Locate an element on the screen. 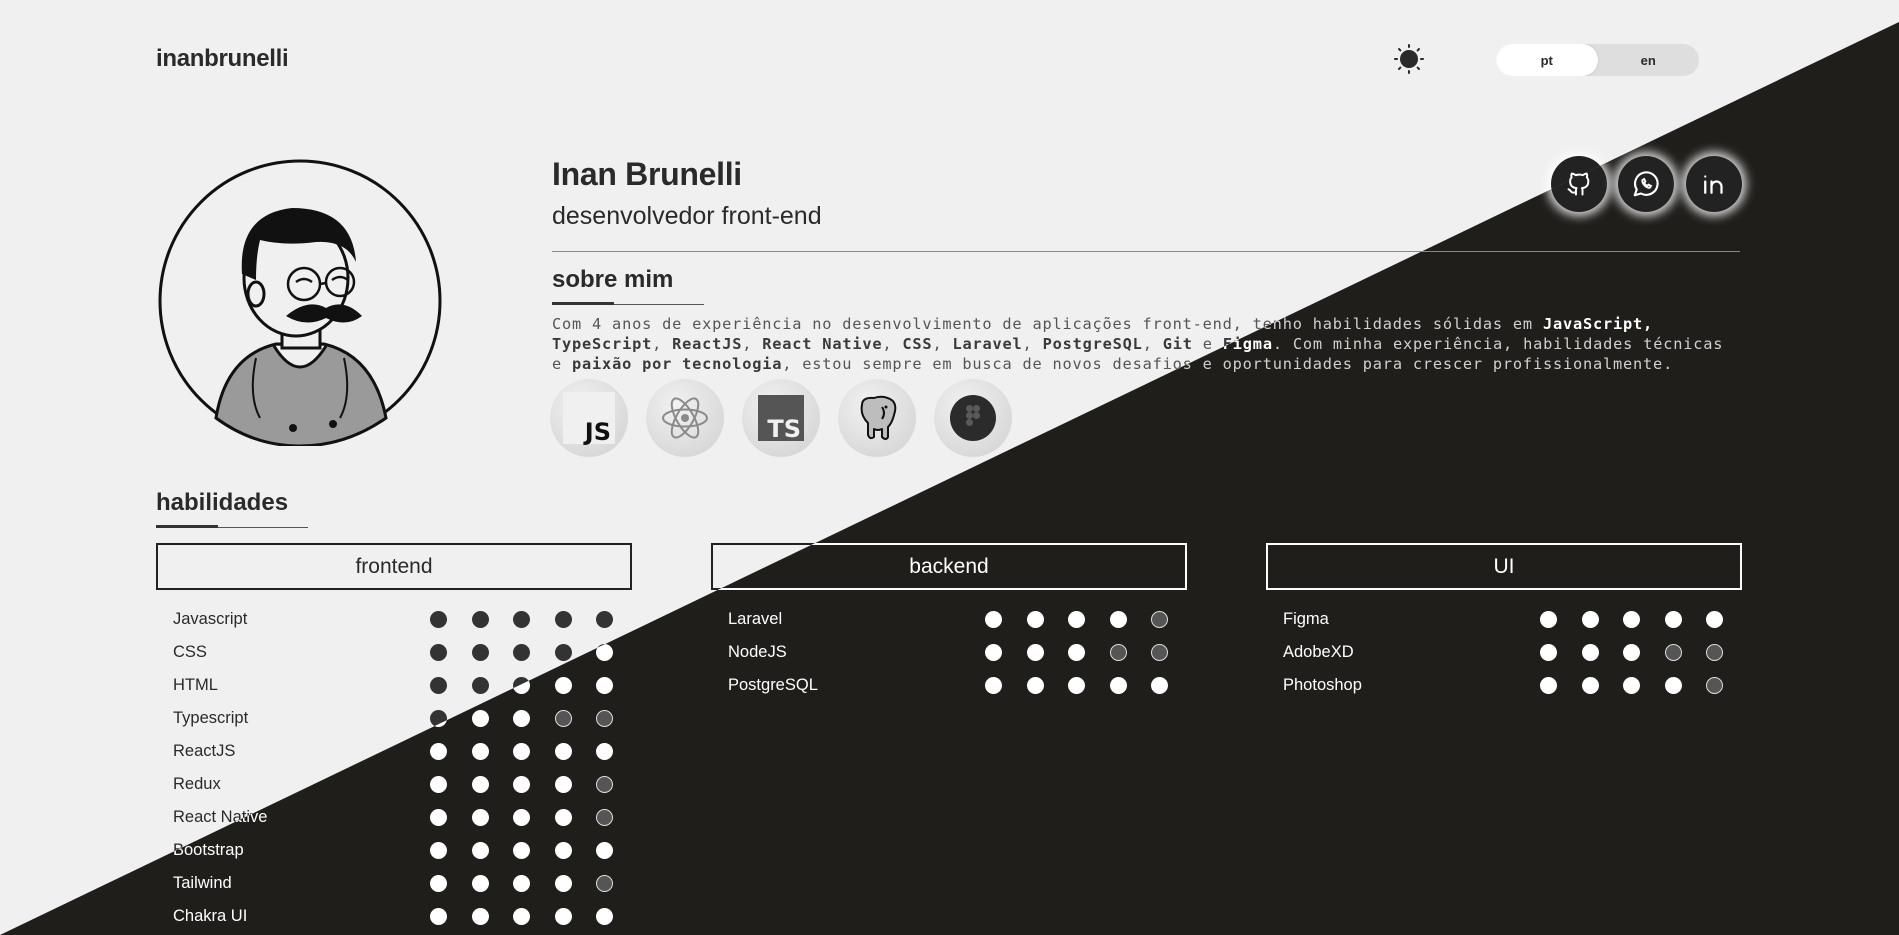 This screenshot has width=1899, height=935. whatsapp-link-dark is located at coordinates (1646, 184).